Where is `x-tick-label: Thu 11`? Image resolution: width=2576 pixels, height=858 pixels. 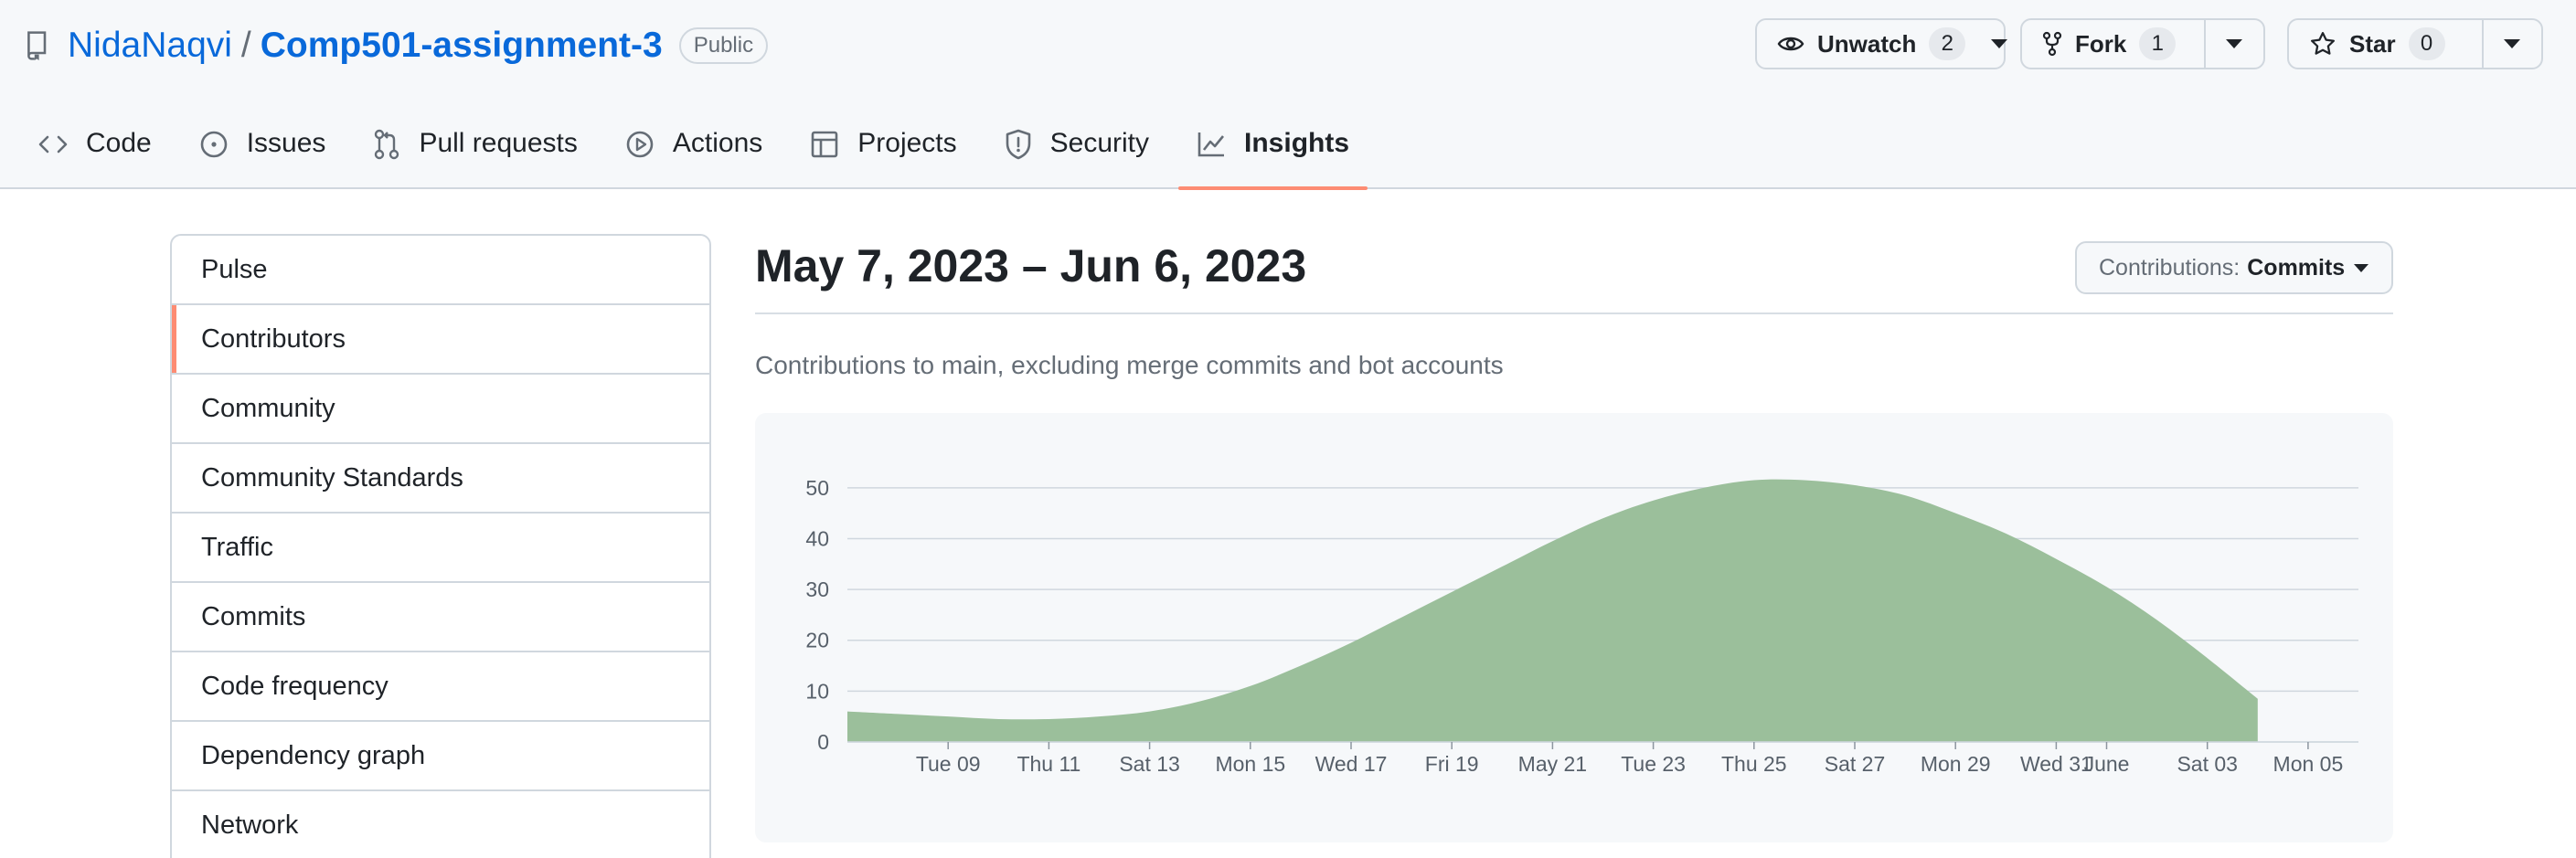
x-tick-label: Thu 11 is located at coordinates (1048, 764).